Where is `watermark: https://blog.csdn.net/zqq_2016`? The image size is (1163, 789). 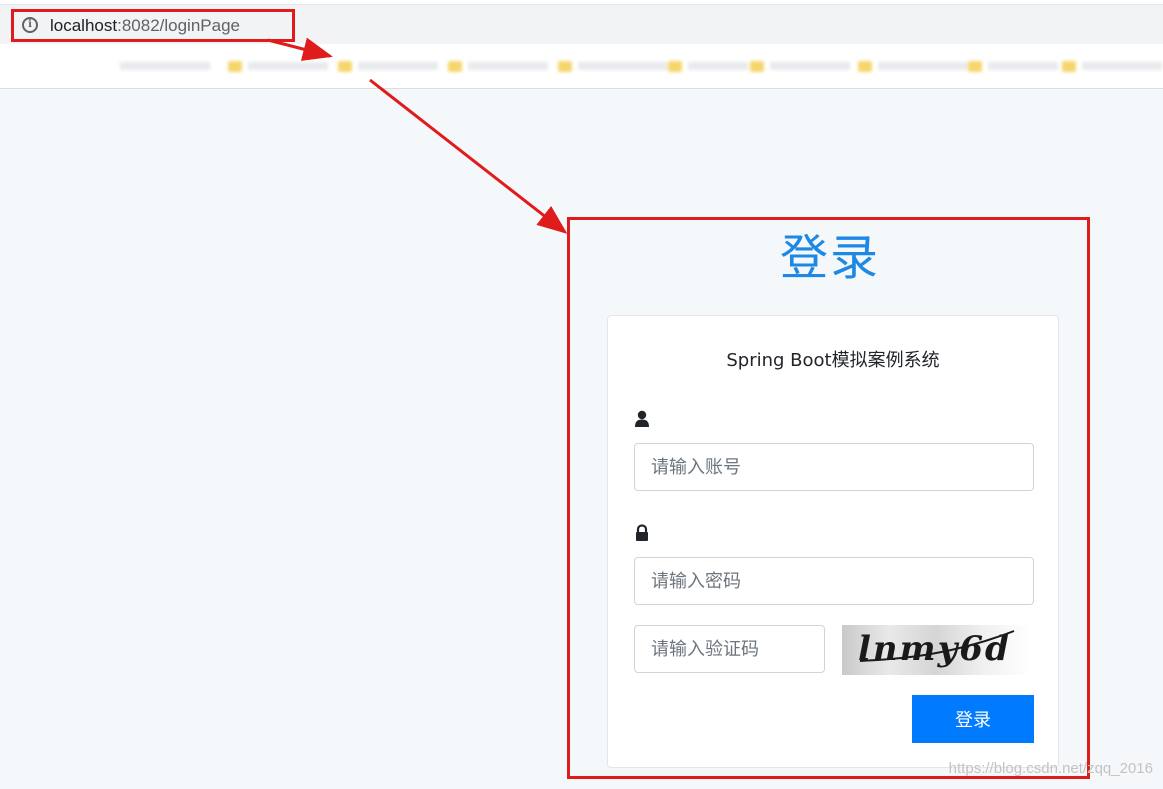
watermark: https://blog.csdn.net/zqq_2016 is located at coordinates (1050, 768).